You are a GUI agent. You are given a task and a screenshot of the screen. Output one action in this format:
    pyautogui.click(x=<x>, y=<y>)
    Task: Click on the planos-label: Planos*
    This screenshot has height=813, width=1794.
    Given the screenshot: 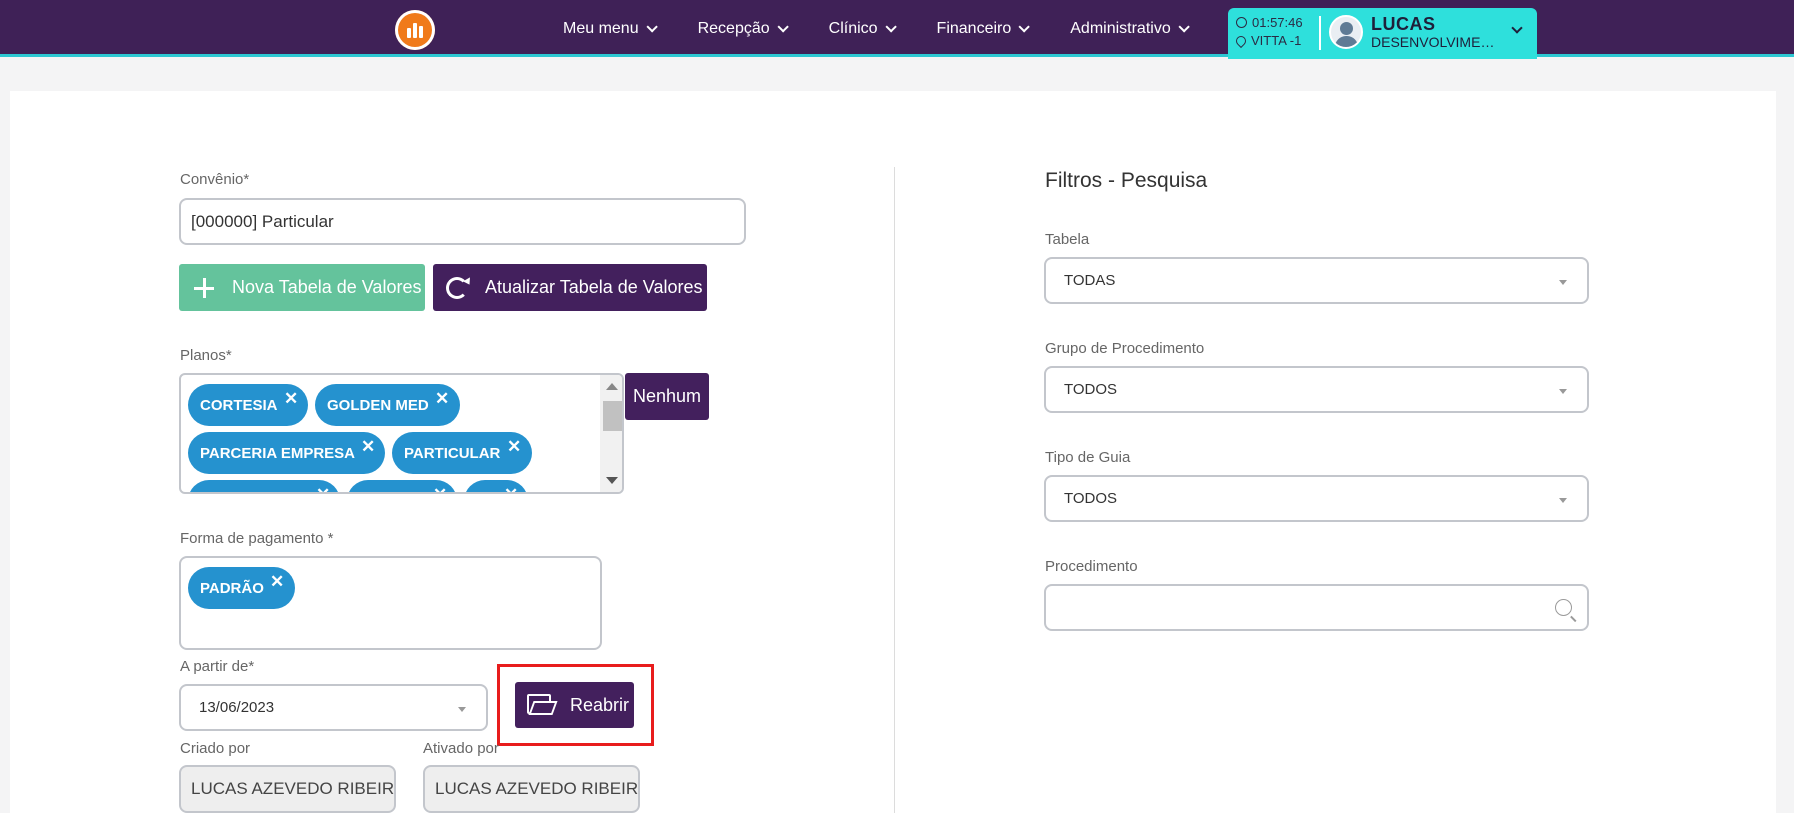 What is the action you would take?
    pyautogui.click(x=206, y=355)
    